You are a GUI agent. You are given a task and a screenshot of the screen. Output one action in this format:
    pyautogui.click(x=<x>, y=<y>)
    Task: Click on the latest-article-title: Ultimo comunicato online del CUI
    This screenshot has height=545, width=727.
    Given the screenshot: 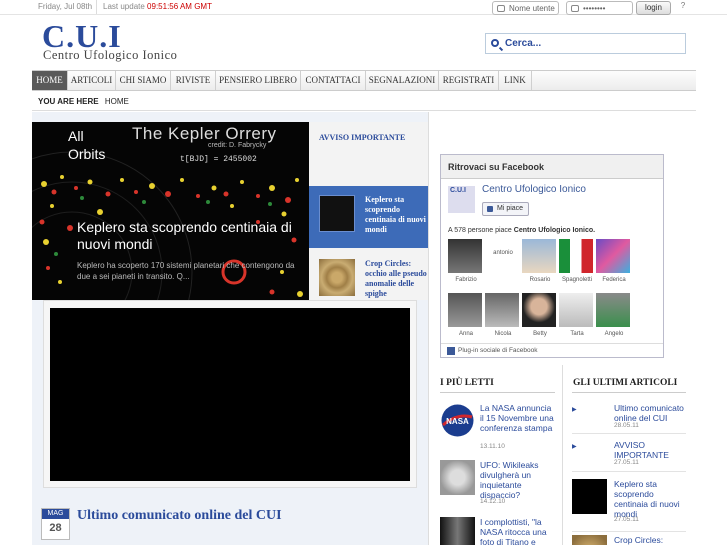 What is the action you would take?
    pyautogui.click(x=649, y=413)
    